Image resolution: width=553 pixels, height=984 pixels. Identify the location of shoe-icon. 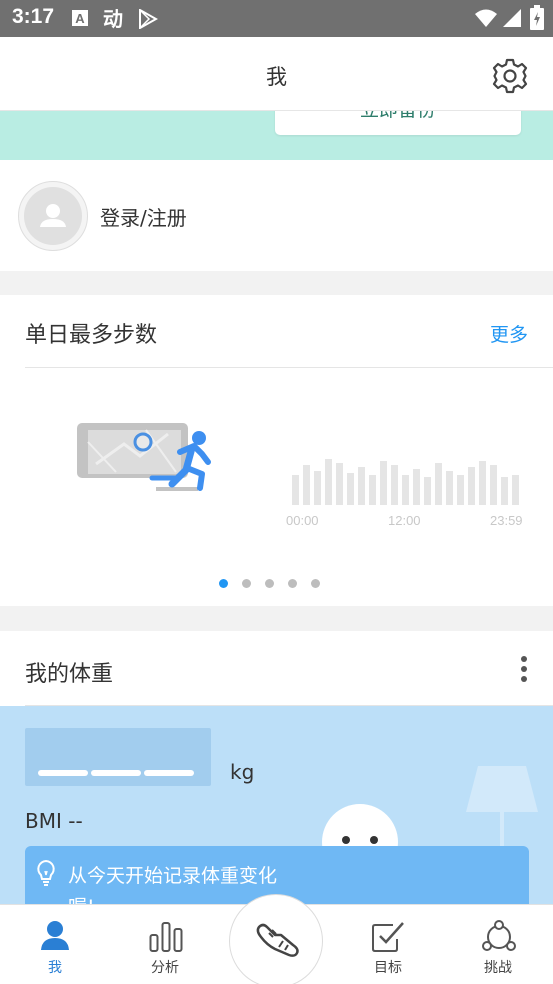
(277, 940).